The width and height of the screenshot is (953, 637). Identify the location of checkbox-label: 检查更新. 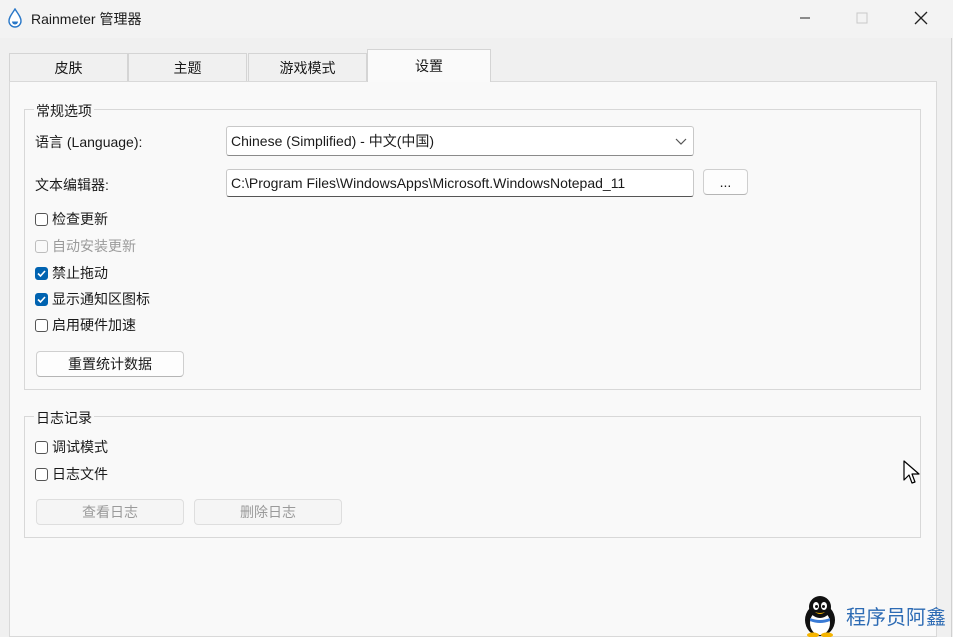
(80, 219).